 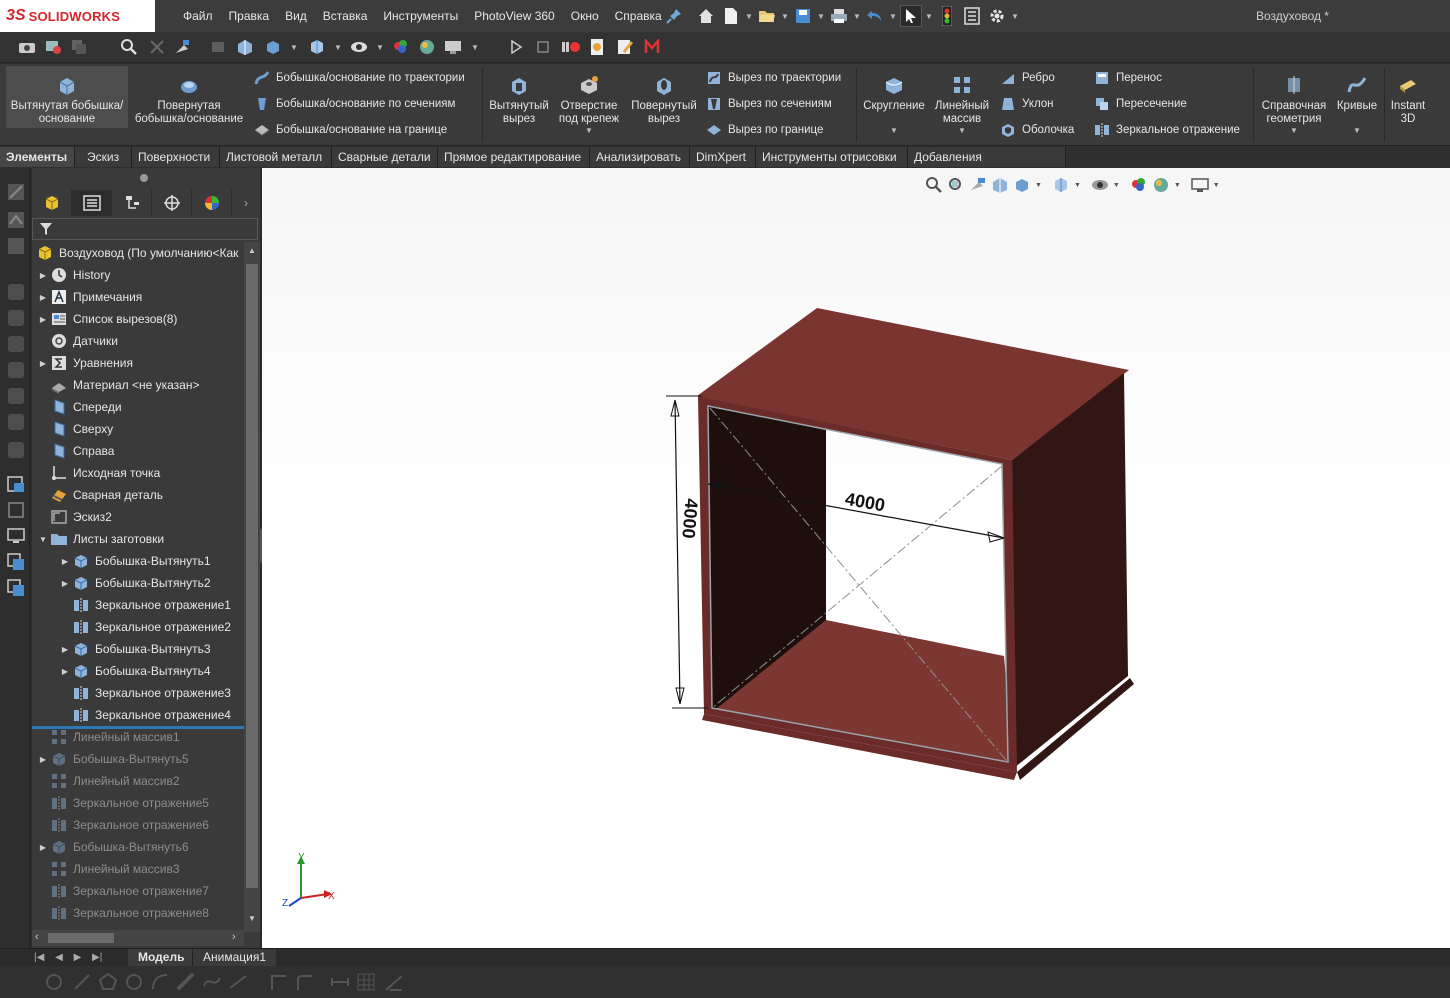 I want to click on standard-views-icon, so click(x=219, y=47).